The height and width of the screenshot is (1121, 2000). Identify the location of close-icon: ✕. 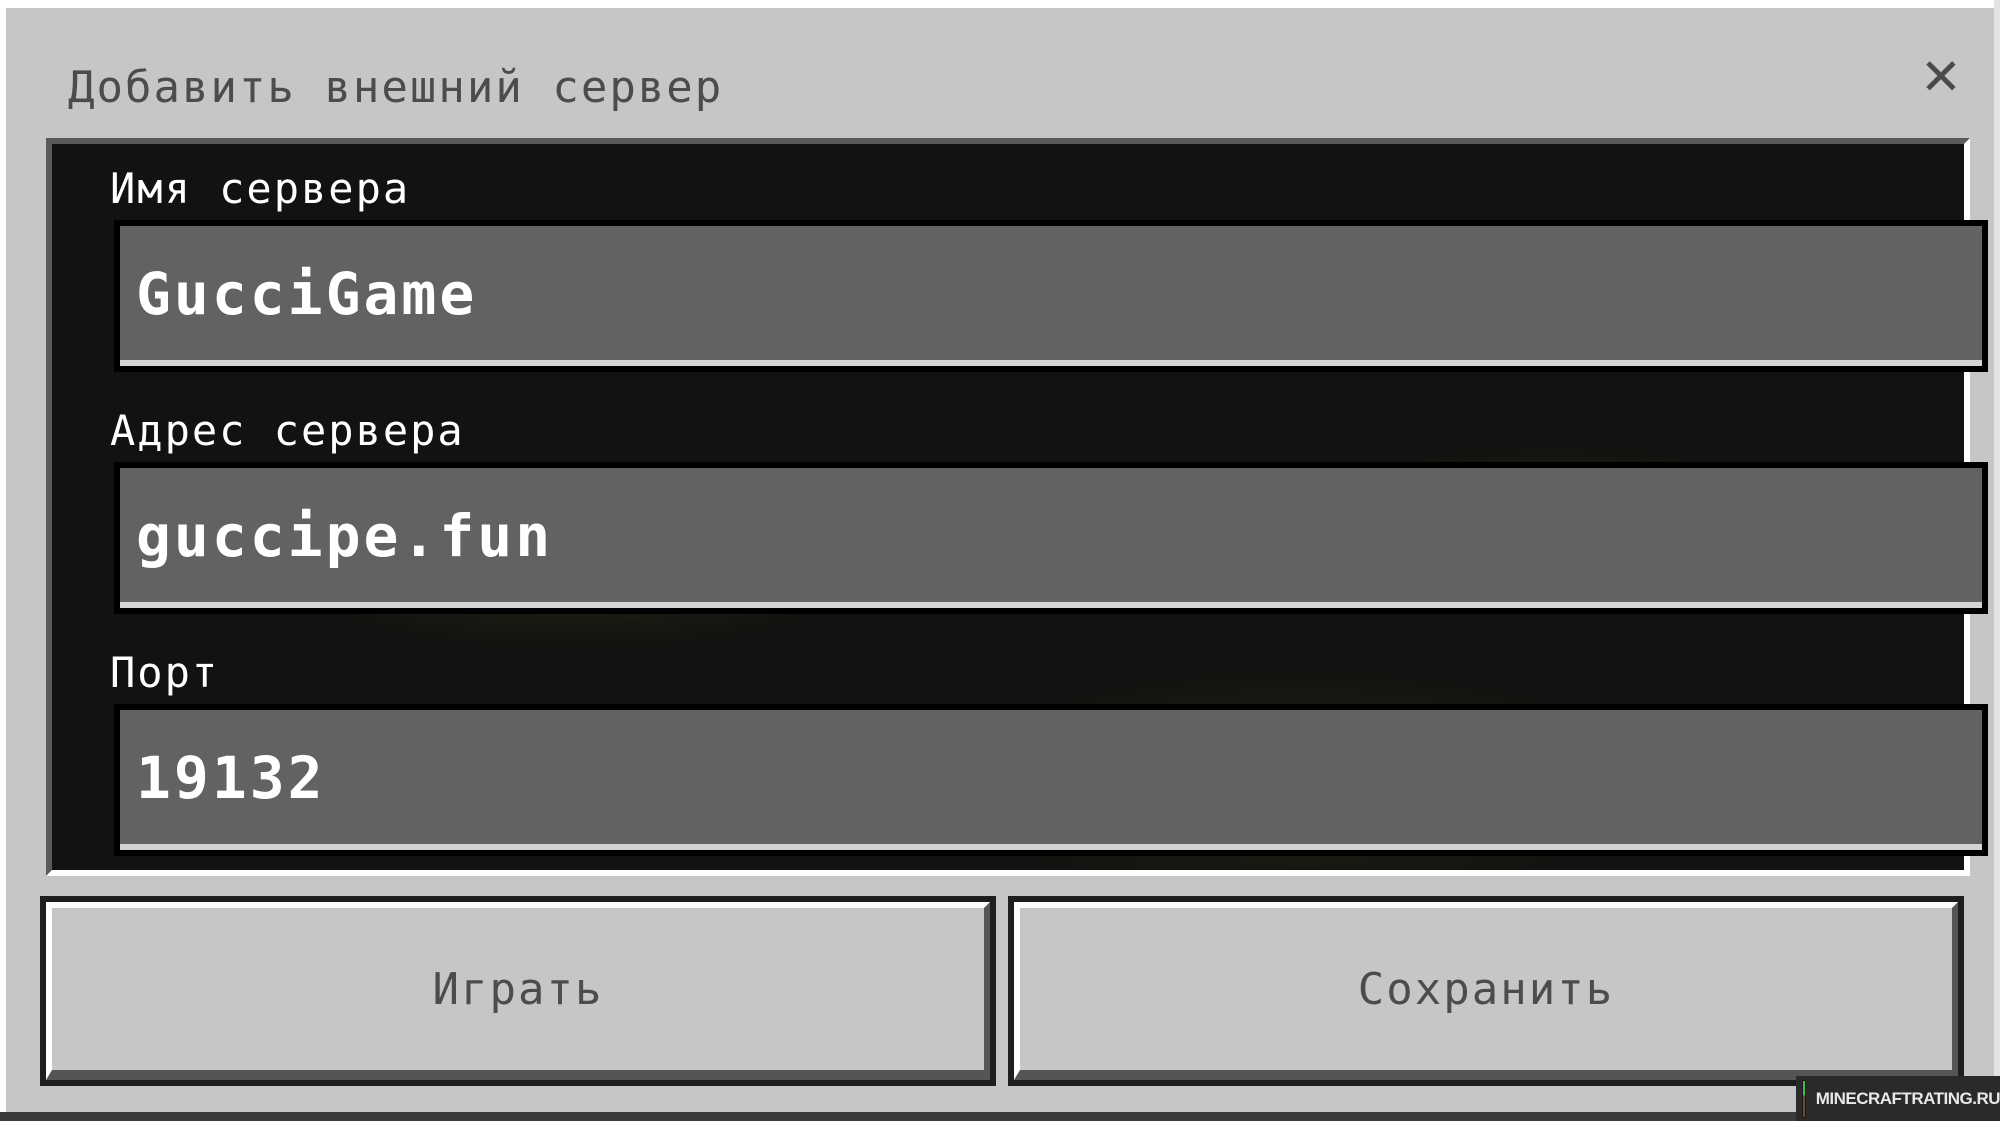
(1941, 77).